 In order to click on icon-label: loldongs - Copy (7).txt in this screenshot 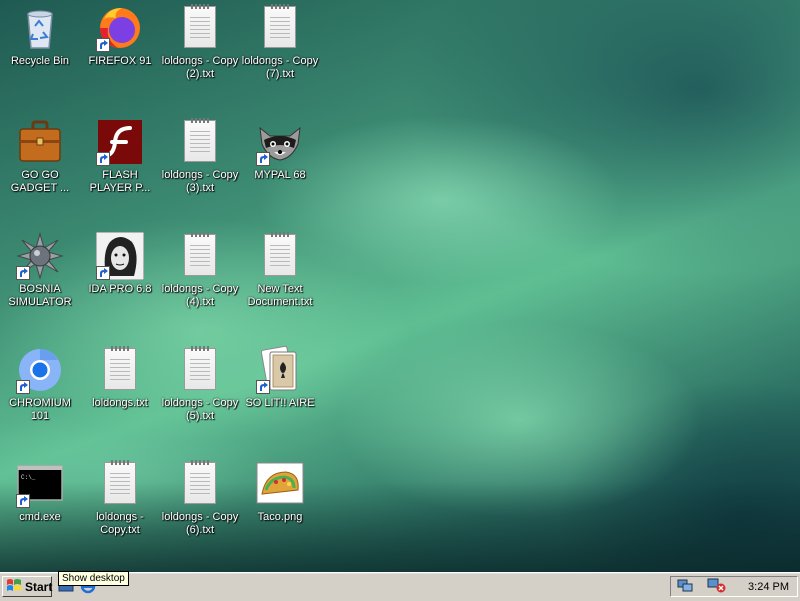, I will do `click(280, 67)`.